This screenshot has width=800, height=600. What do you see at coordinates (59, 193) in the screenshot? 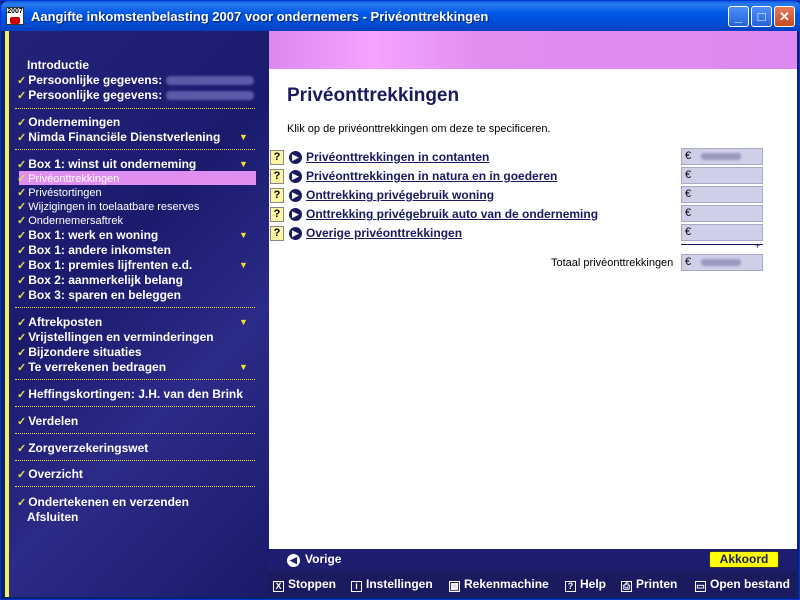
I see `sidebar-item-privestortingen: ✓ Privéstortingen` at bounding box center [59, 193].